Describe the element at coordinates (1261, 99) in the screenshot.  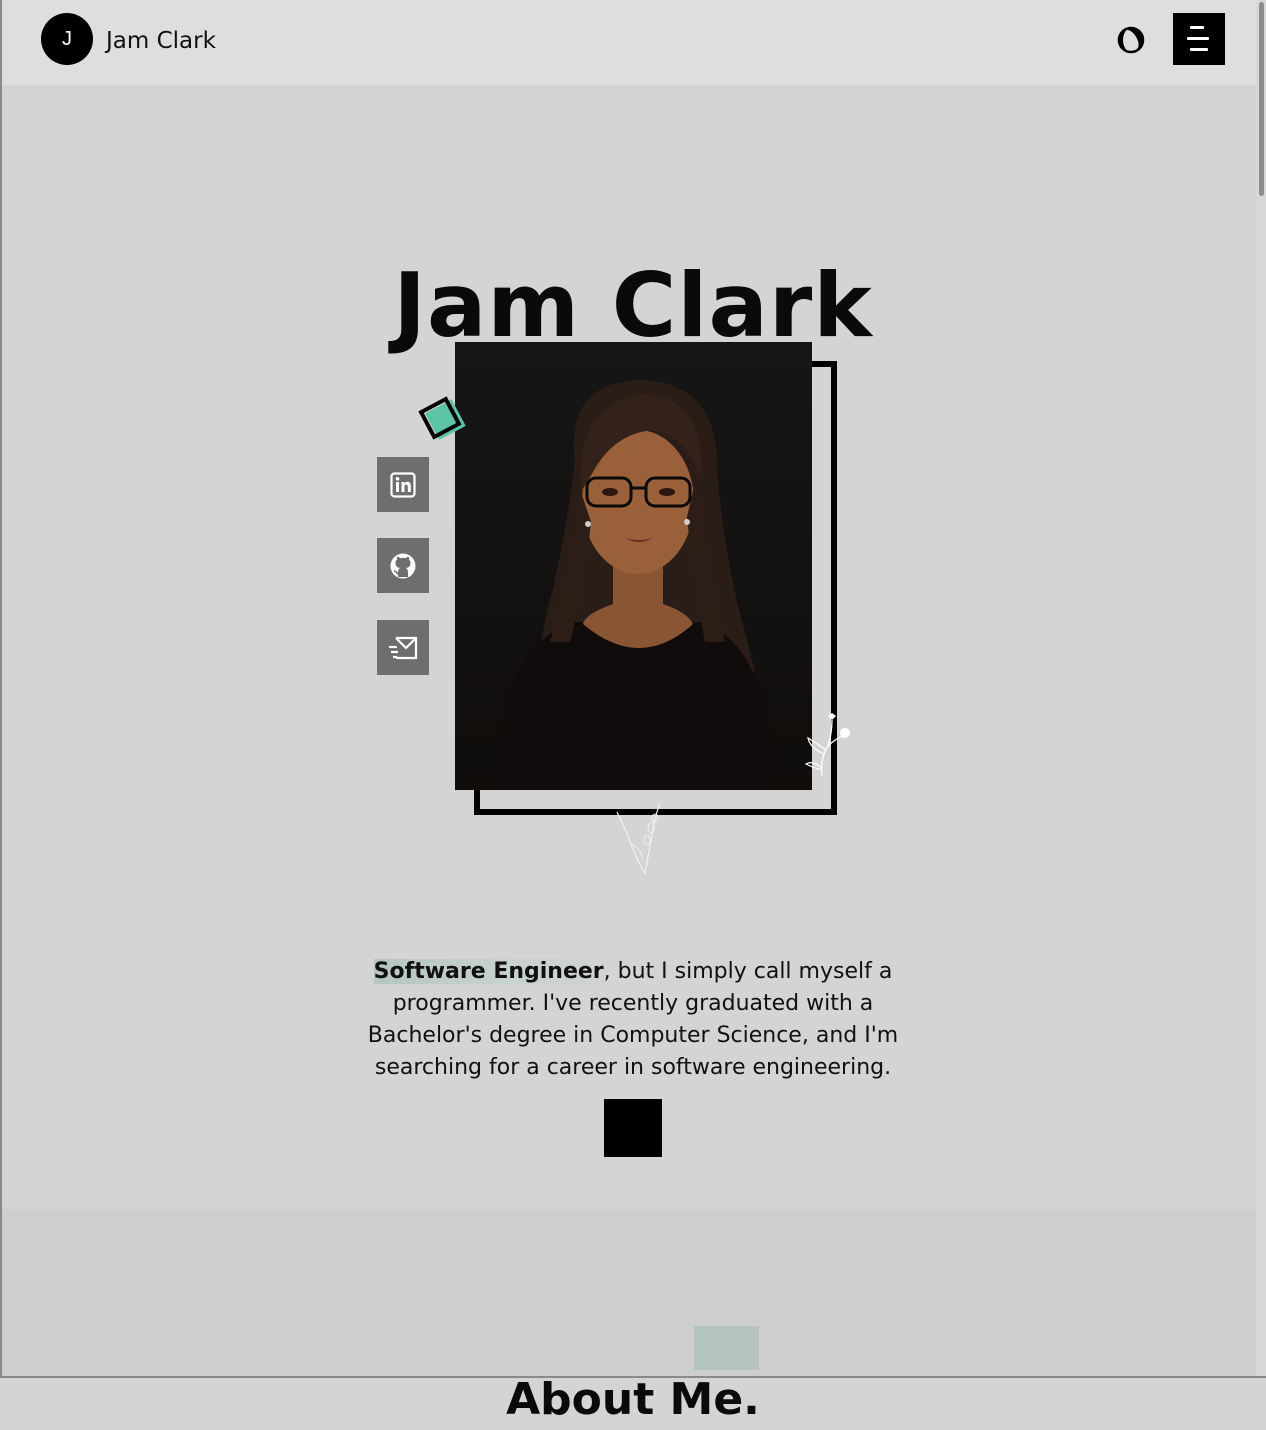
I see `scrollbar-thumb` at that location.